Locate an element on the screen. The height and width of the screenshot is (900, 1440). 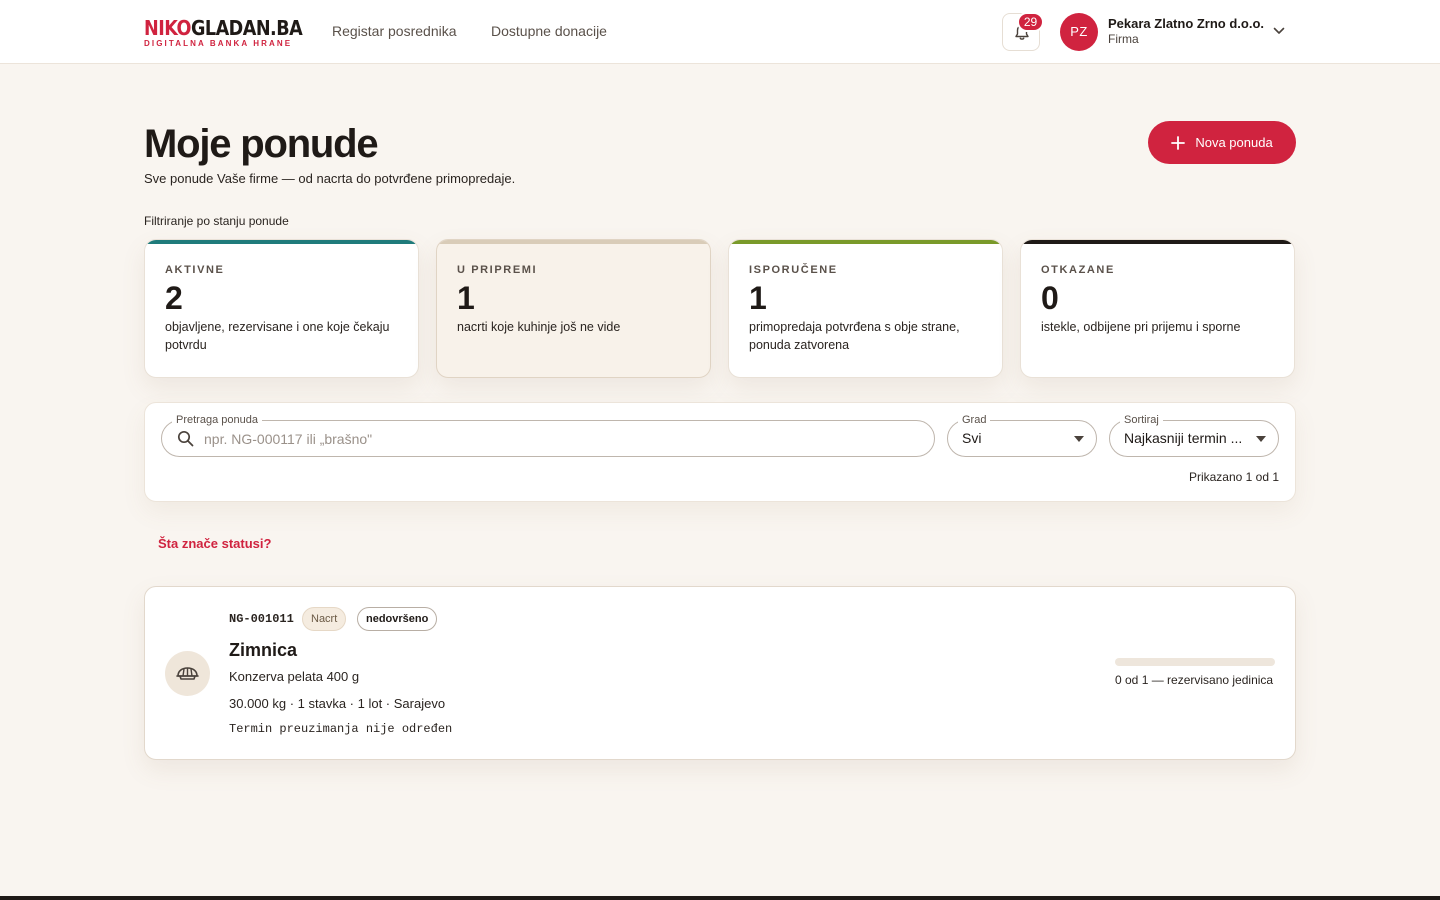
filter-section-label: Filtriranje po stanju ponude is located at coordinates (216, 221).